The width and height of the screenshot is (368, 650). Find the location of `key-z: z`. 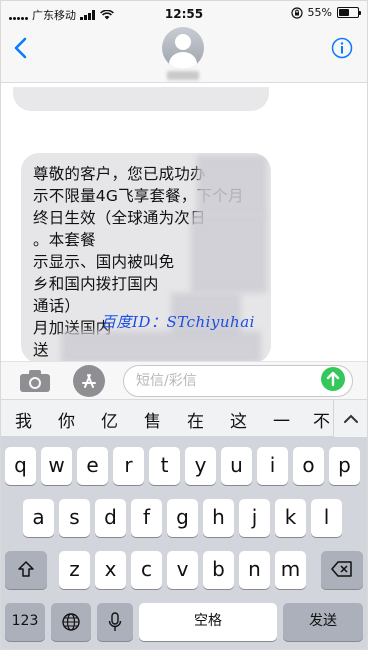

key-z: z is located at coordinates (74, 570).